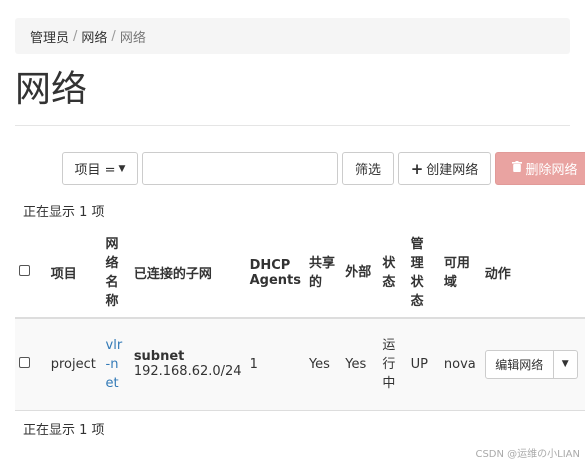 This screenshot has width=585, height=463. Describe the element at coordinates (49, 36) in the screenshot. I see `breadcrumb-item-admin: 管理员` at that location.